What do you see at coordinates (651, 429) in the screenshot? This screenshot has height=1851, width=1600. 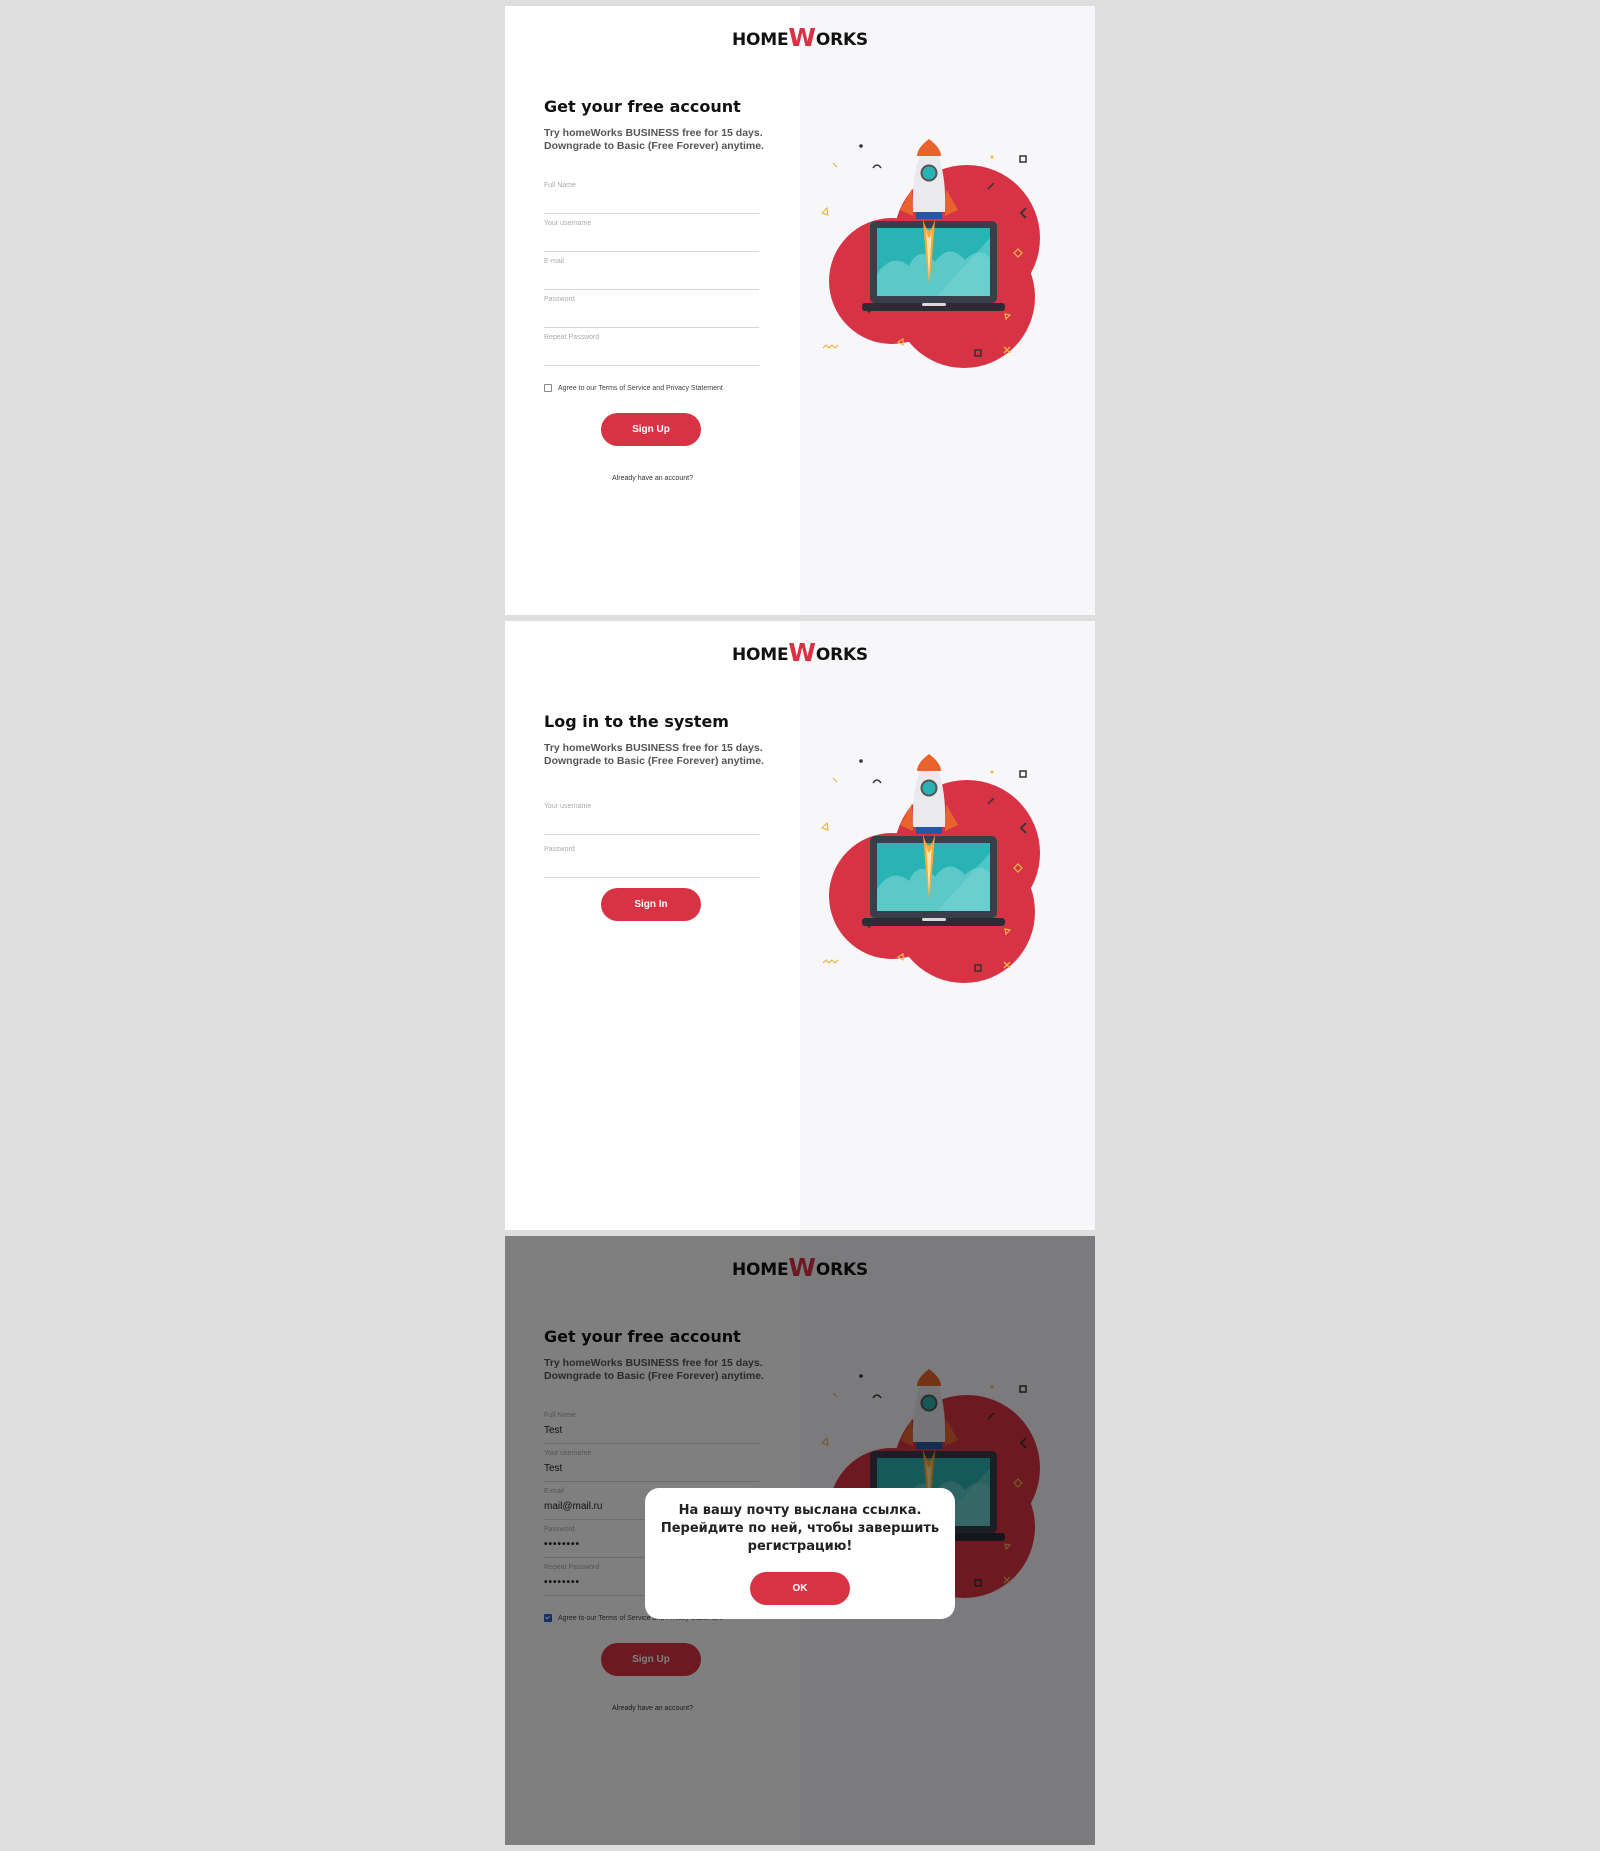 I see `sign-up-button: Sign Up` at bounding box center [651, 429].